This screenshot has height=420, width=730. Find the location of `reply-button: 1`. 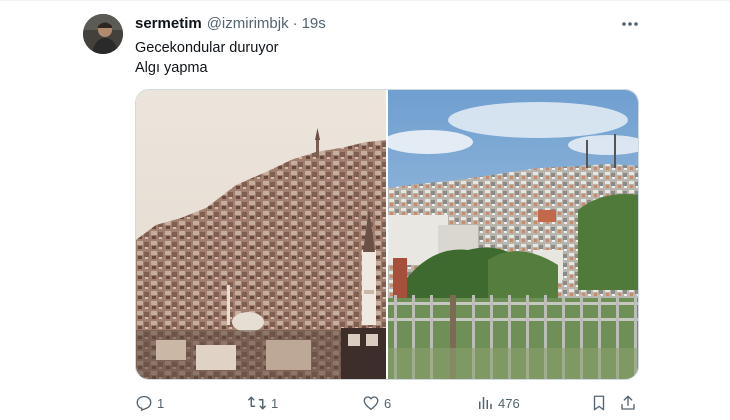

reply-button: 1 is located at coordinates (149, 403).